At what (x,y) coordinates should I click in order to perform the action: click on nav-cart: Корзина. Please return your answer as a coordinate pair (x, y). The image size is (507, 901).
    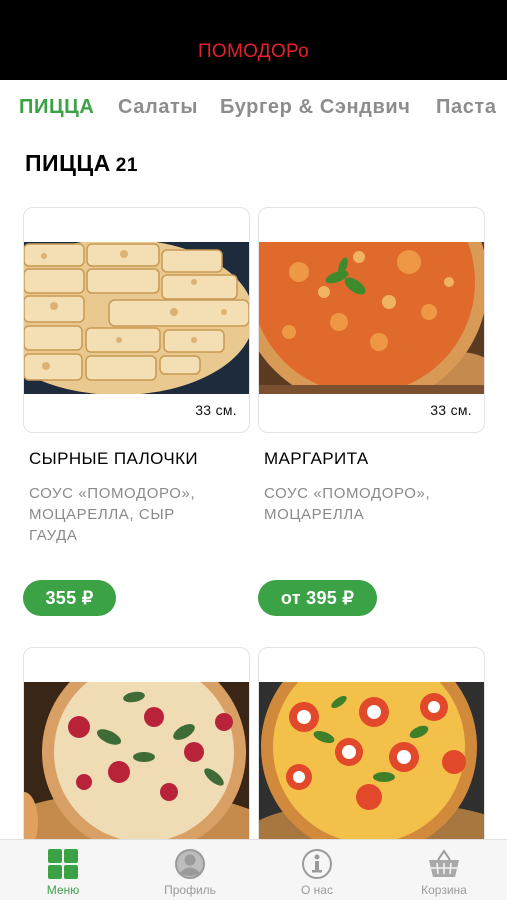
    Looking at the image, I should click on (444, 870).